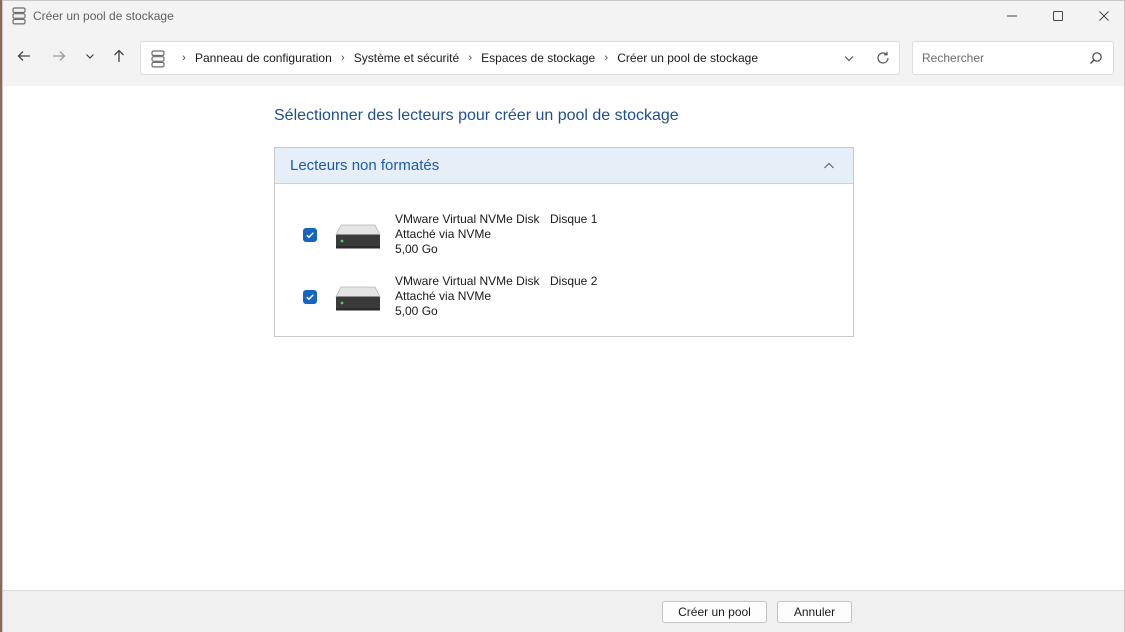  I want to click on back-button, so click(24, 56).